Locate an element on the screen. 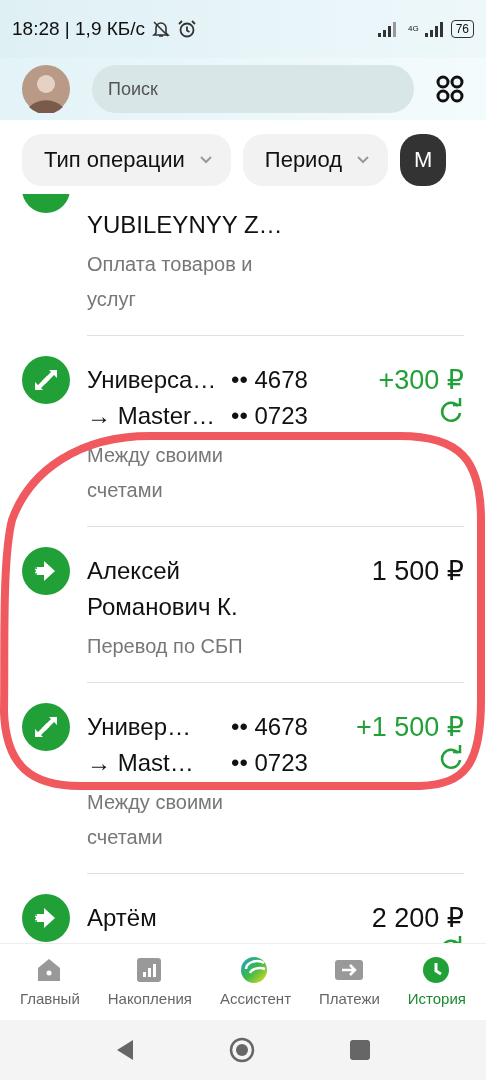 The height and width of the screenshot is (1080, 486). nav-tab: Ассистент is located at coordinates (255, 982).